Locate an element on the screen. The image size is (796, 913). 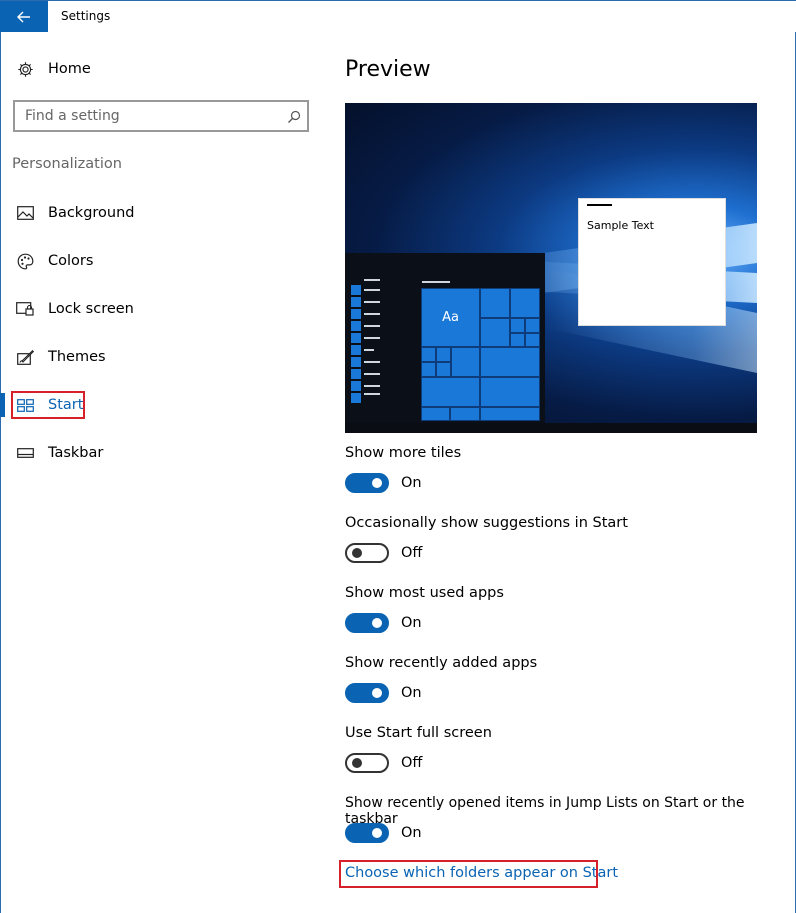
gear-icon is located at coordinates (25, 69).